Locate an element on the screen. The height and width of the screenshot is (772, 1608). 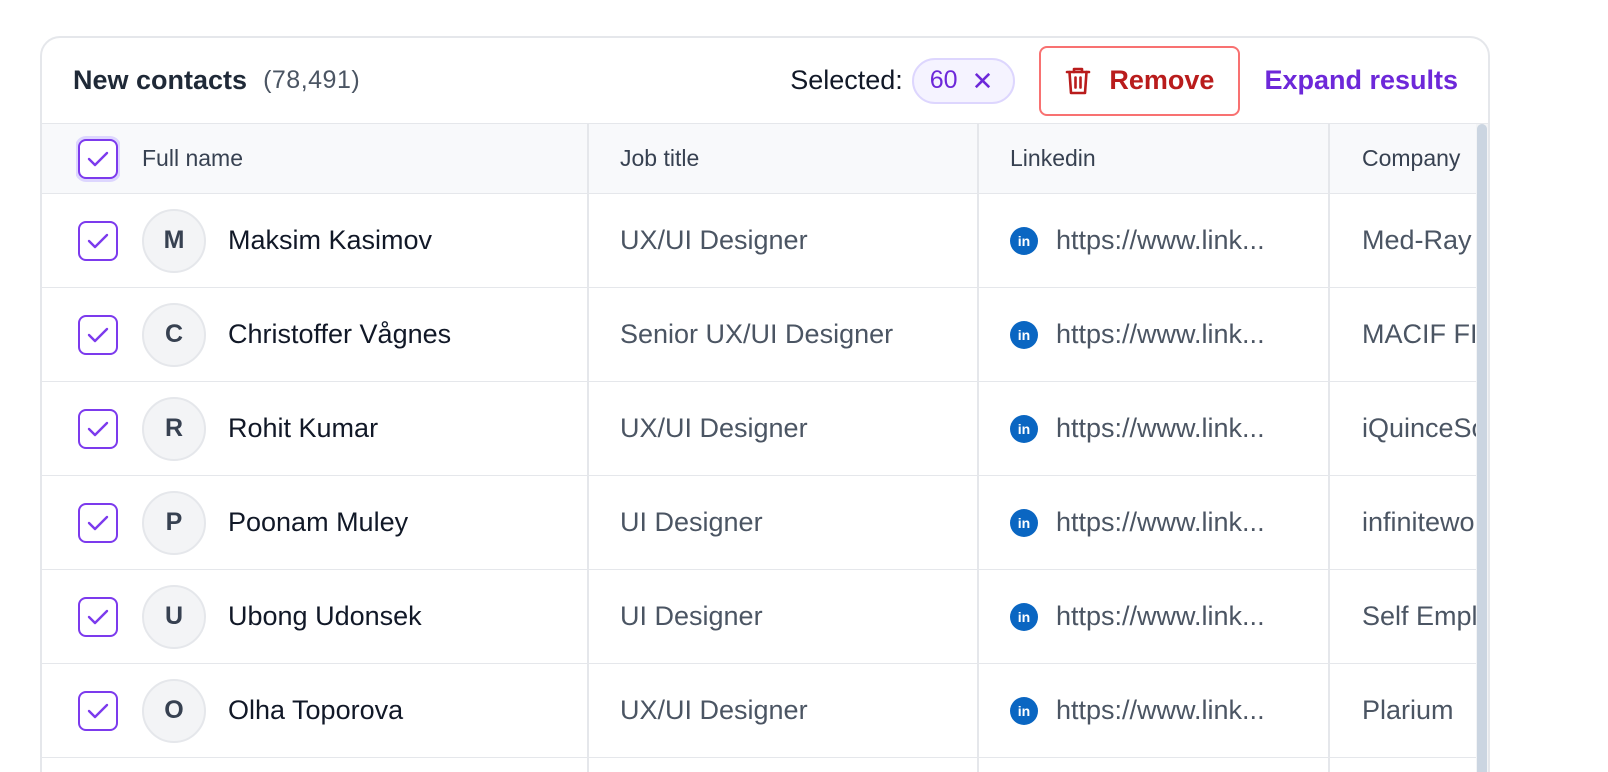
column-header-linkedin: Linkedin is located at coordinates (1180, 158).